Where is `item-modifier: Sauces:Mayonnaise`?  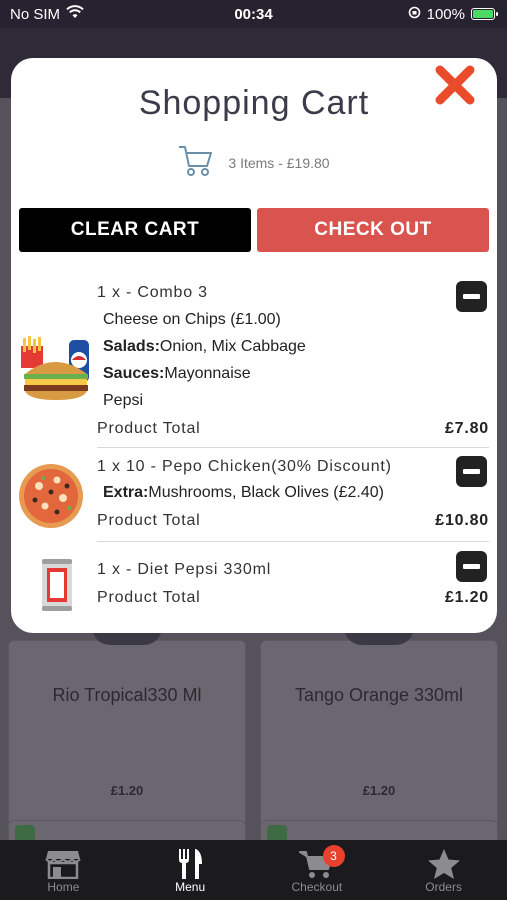
item-modifier: Sauces:Mayonnaise is located at coordinates (177, 373).